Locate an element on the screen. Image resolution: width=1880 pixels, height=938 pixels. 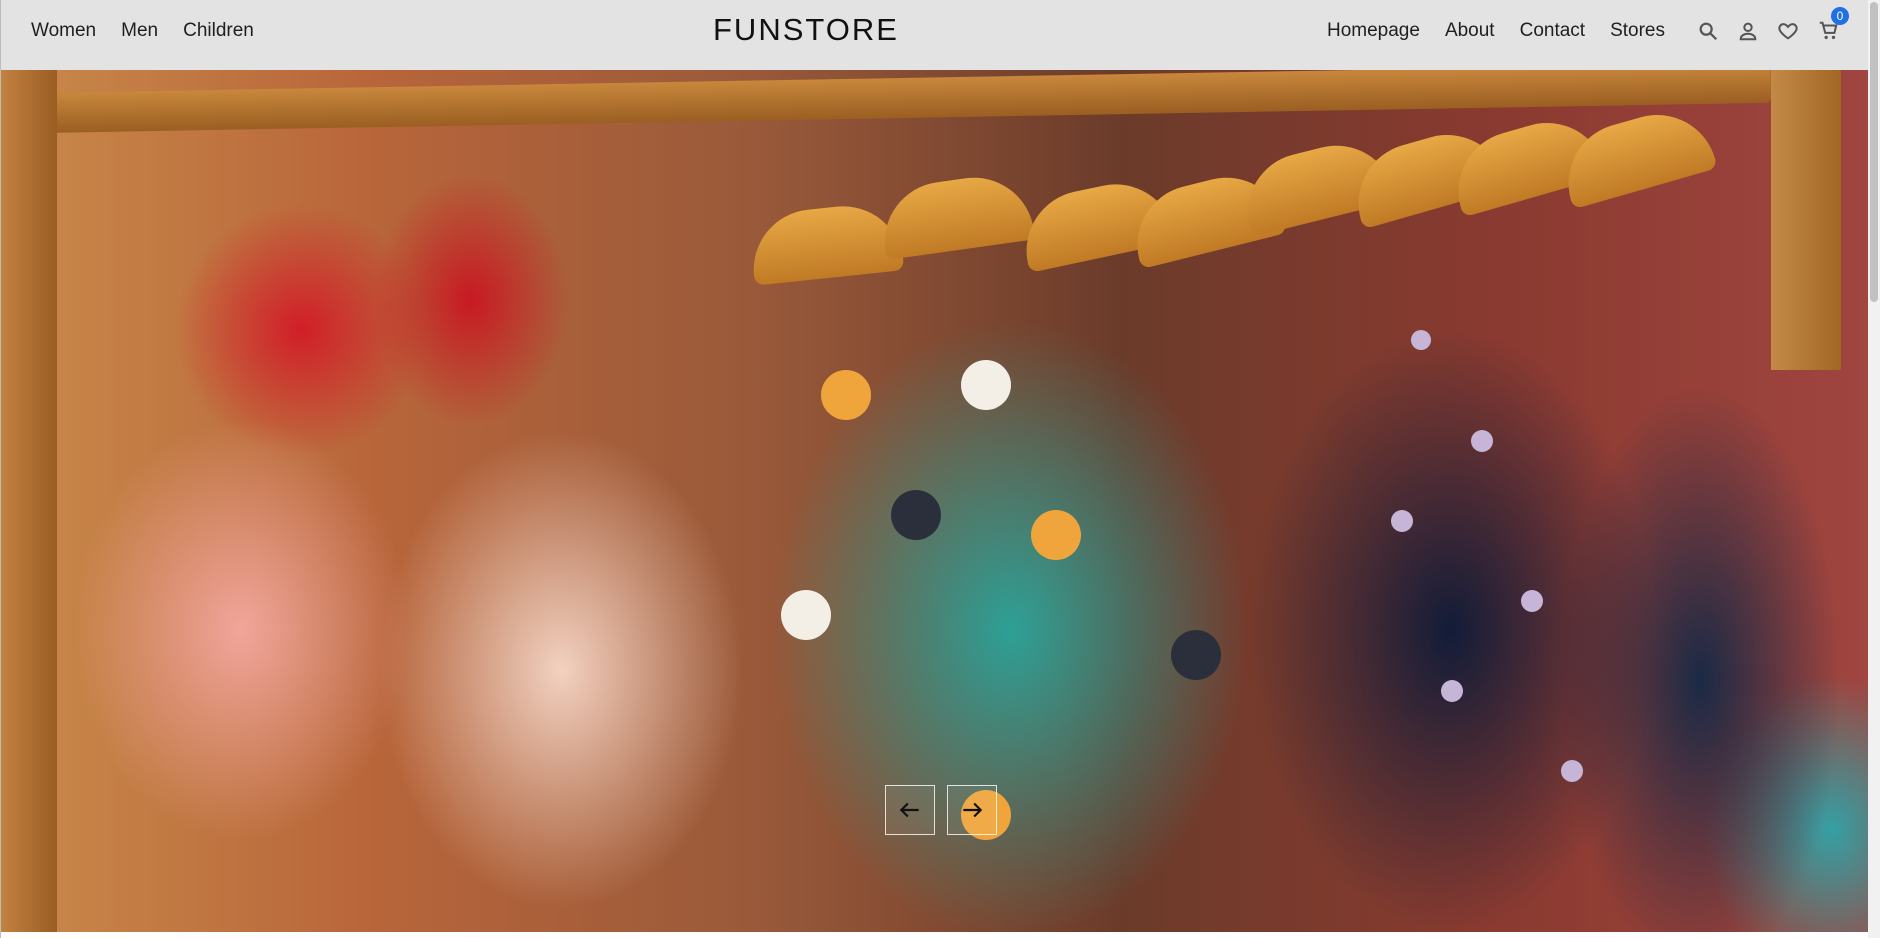
nav-link-men: Men is located at coordinates (139, 31).